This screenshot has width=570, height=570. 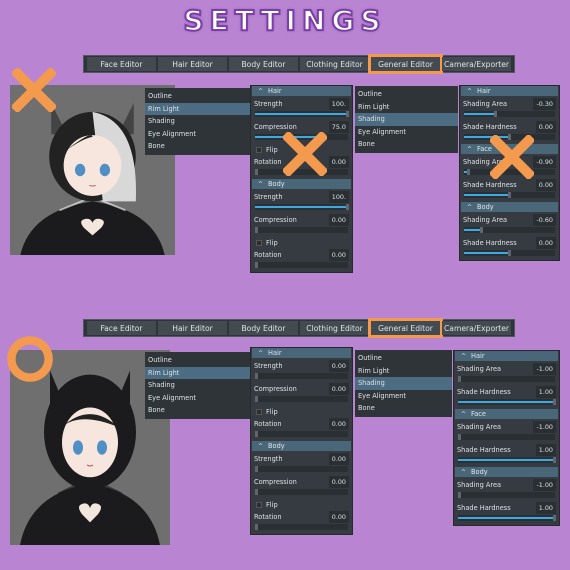 What do you see at coordinates (506, 414) in the screenshot?
I see `group-header-face: ^ Face` at bounding box center [506, 414].